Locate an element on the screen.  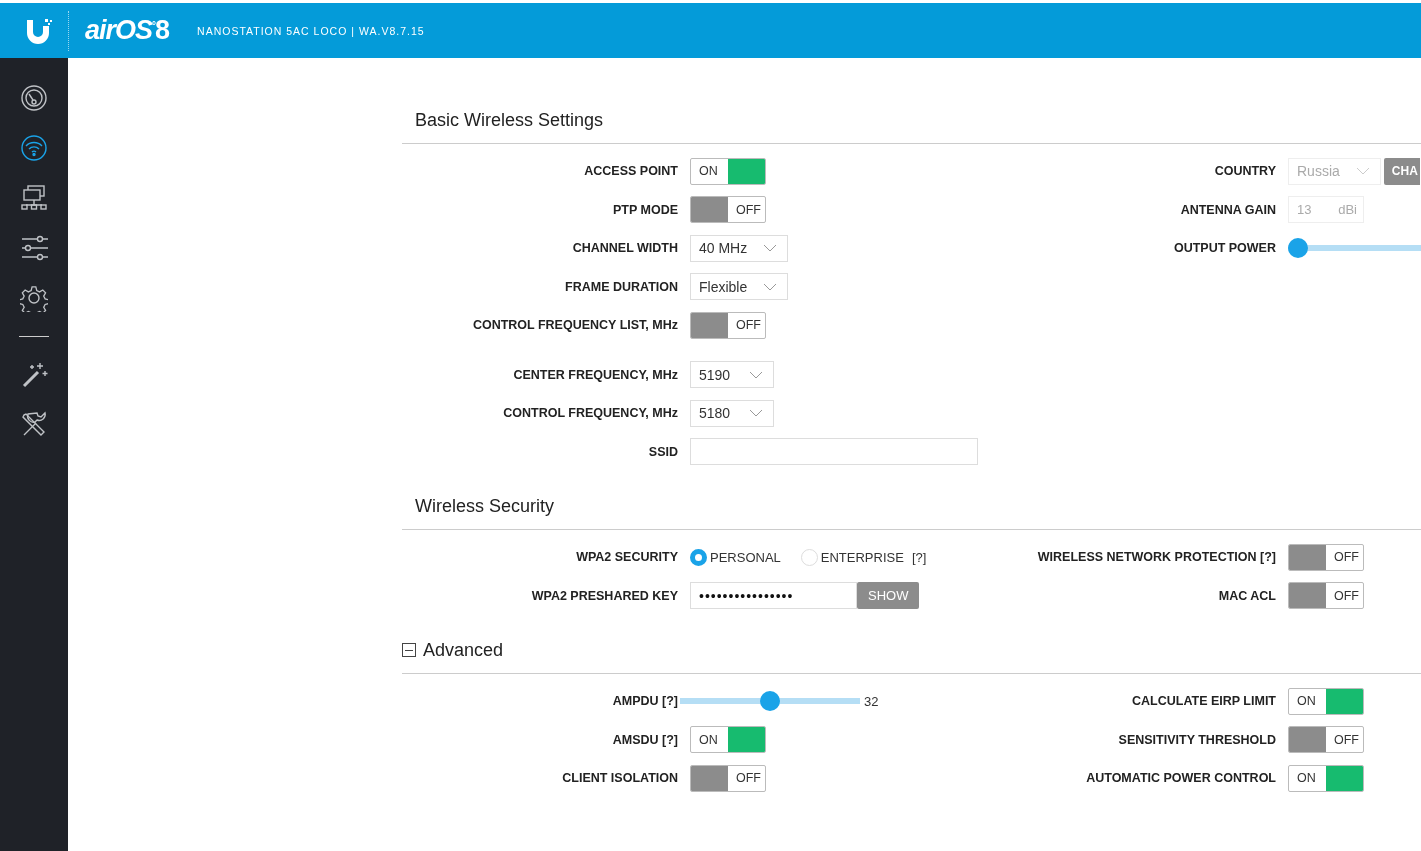
field-label: COUNTRY is located at coordinates (1245, 171).